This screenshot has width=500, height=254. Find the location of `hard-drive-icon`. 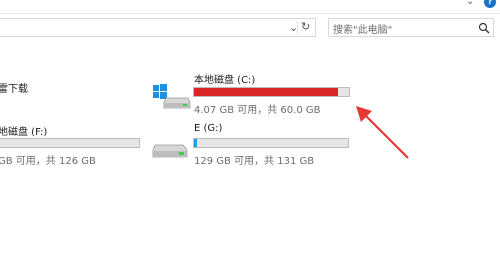

hard-drive-icon is located at coordinates (170, 151).